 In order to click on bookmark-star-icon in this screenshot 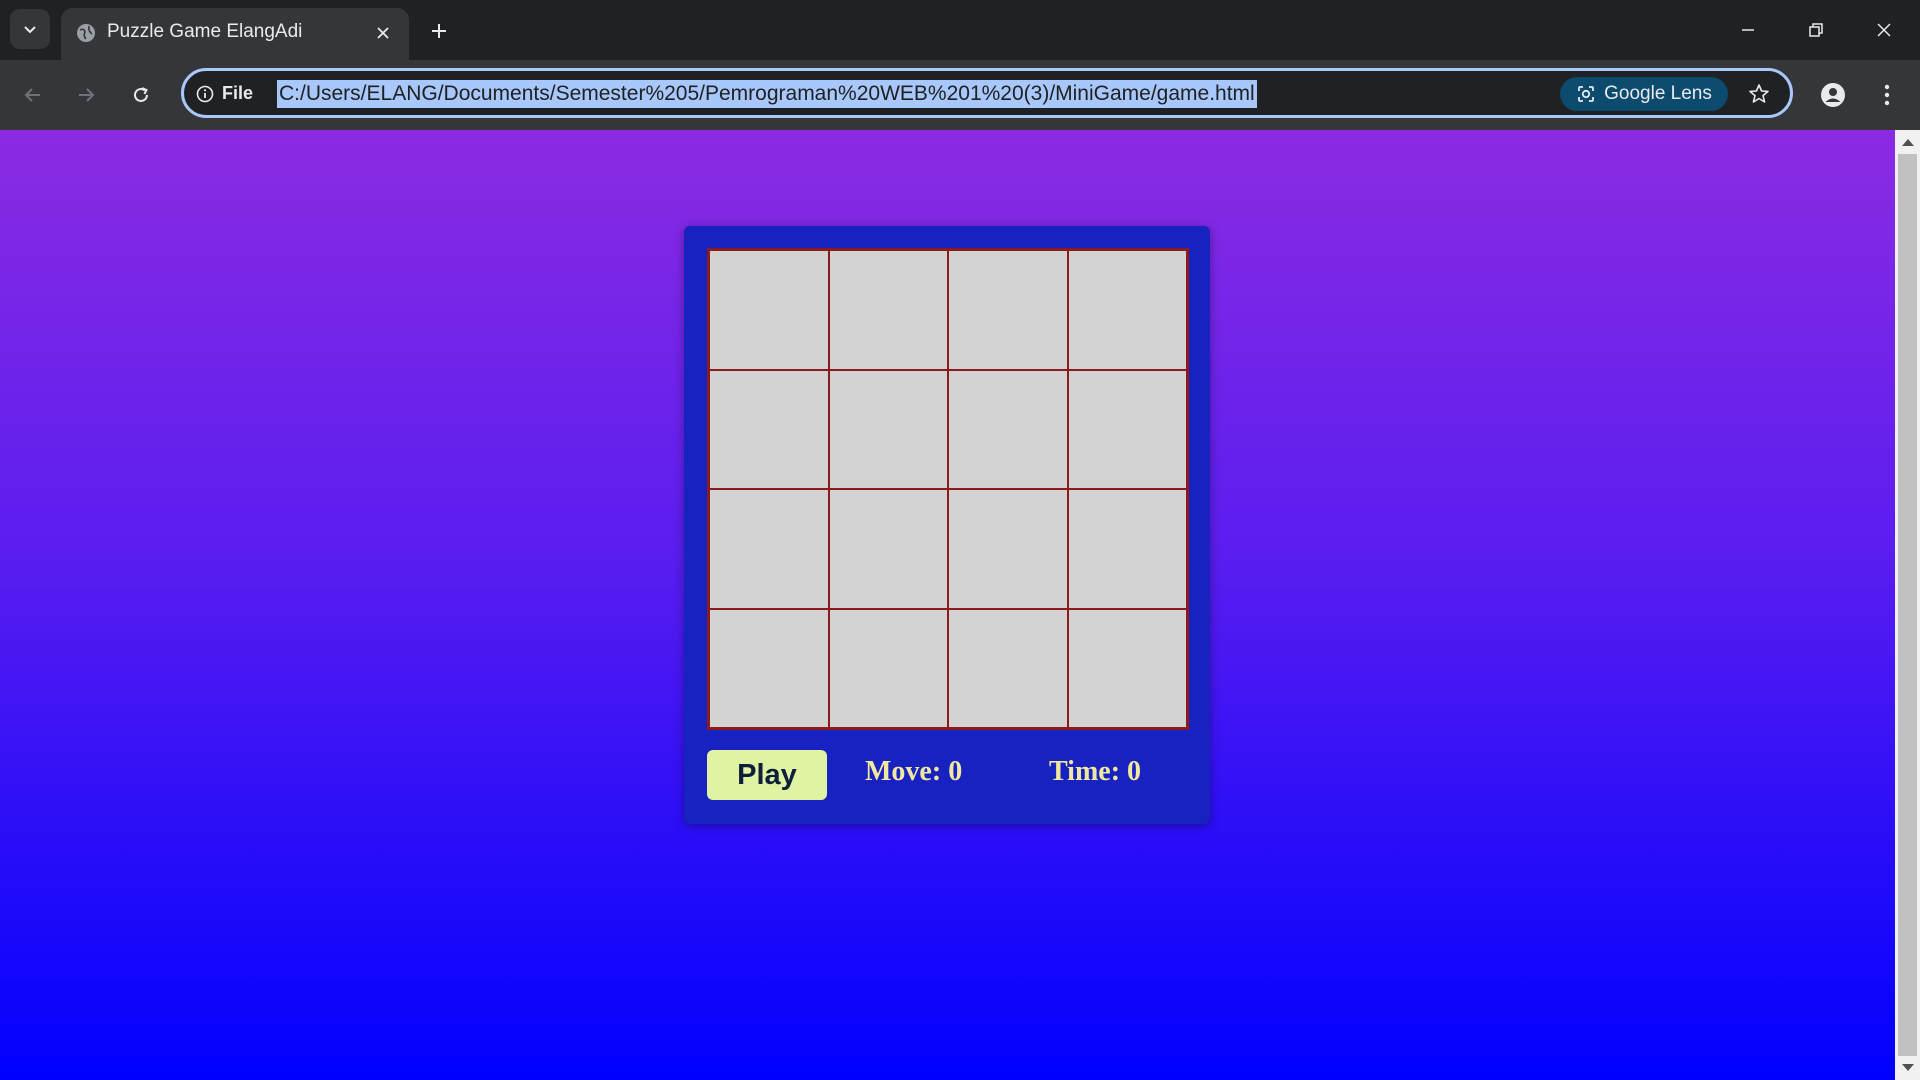, I will do `click(1759, 94)`.